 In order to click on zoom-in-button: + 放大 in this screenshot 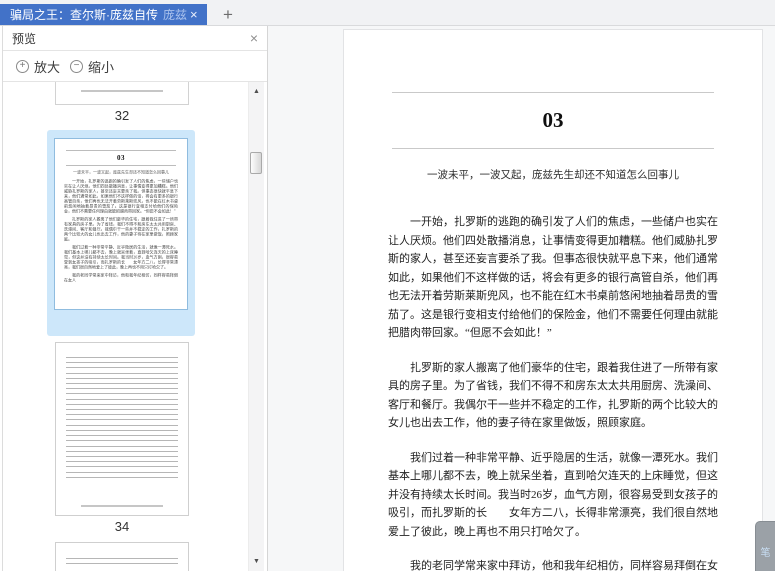, I will do `click(38, 66)`.